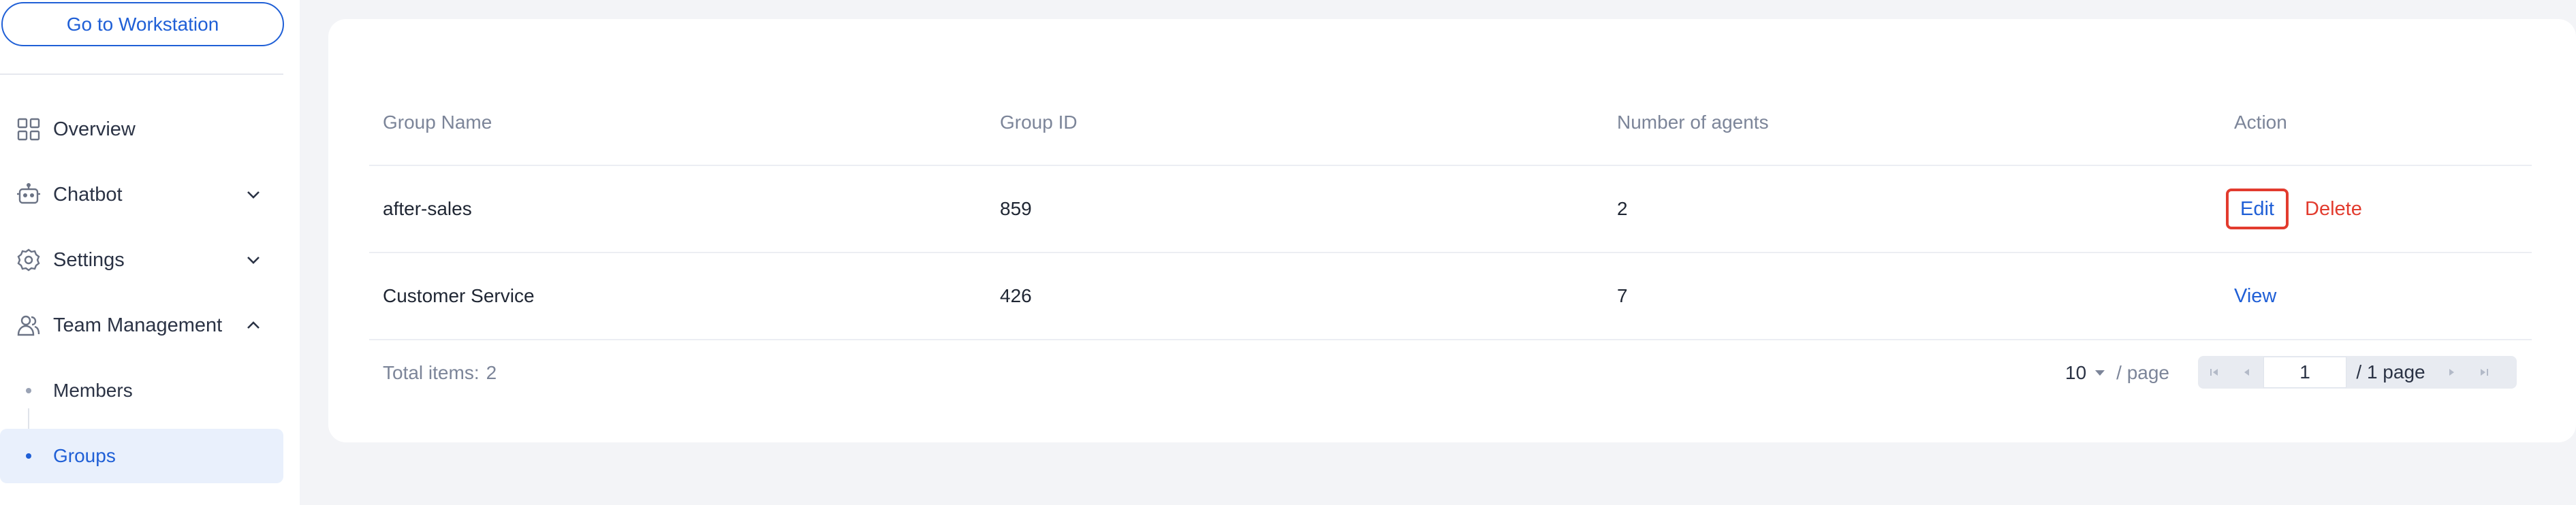  What do you see at coordinates (93, 390) in the screenshot?
I see `sidebar-subitem-label: Members` at bounding box center [93, 390].